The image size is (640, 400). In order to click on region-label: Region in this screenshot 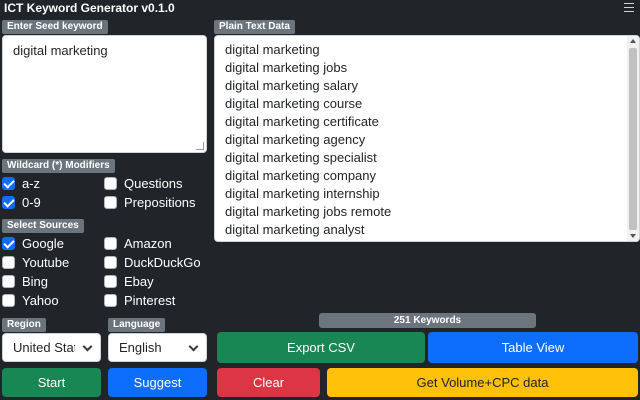, I will do `click(24, 325)`.